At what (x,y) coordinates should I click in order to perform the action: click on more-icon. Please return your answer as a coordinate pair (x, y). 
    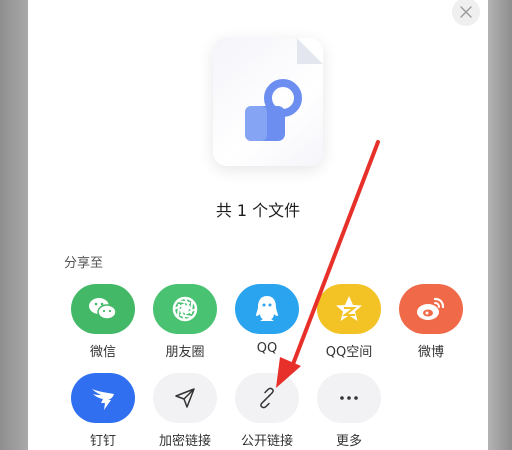
    Looking at the image, I should click on (349, 398).